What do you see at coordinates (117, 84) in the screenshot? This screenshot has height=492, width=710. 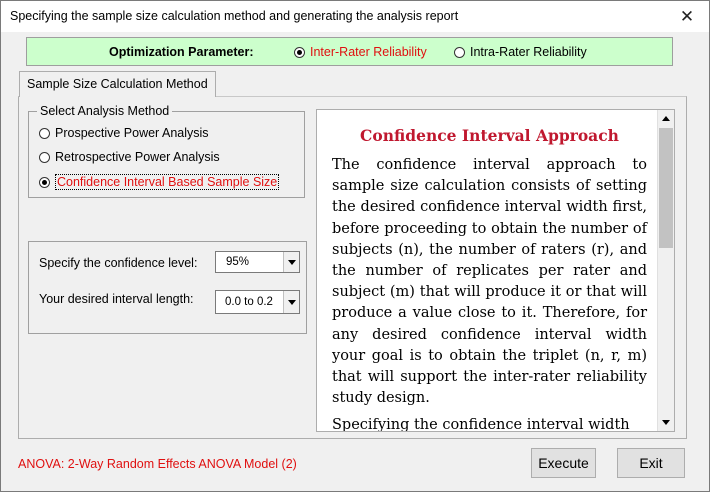 I see `tab-sample-size-calculation-method: Sample Size Calculation Method` at bounding box center [117, 84].